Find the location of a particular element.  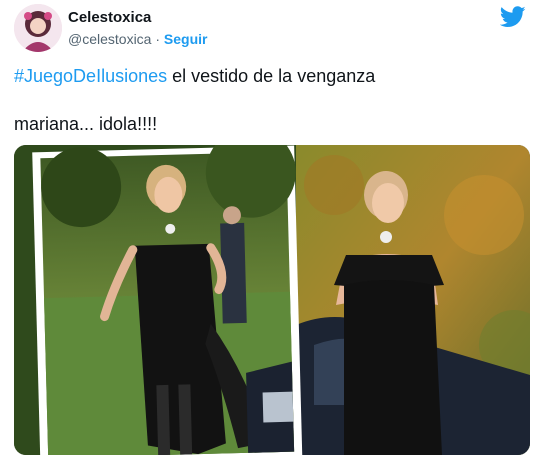

author-block: Celestoxica @celestoxica · Seguir is located at coordinates (138, 28).